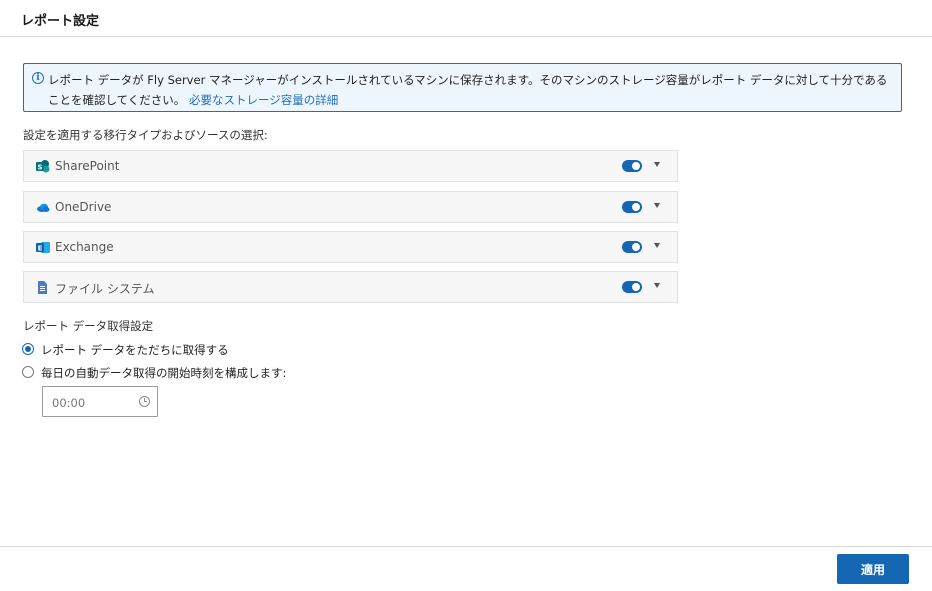 The height and width of the screenshot is (591, 932). Describe the element at coordinates (873, 569) in the screenshot. I see `apply-button: 適用` at that location.